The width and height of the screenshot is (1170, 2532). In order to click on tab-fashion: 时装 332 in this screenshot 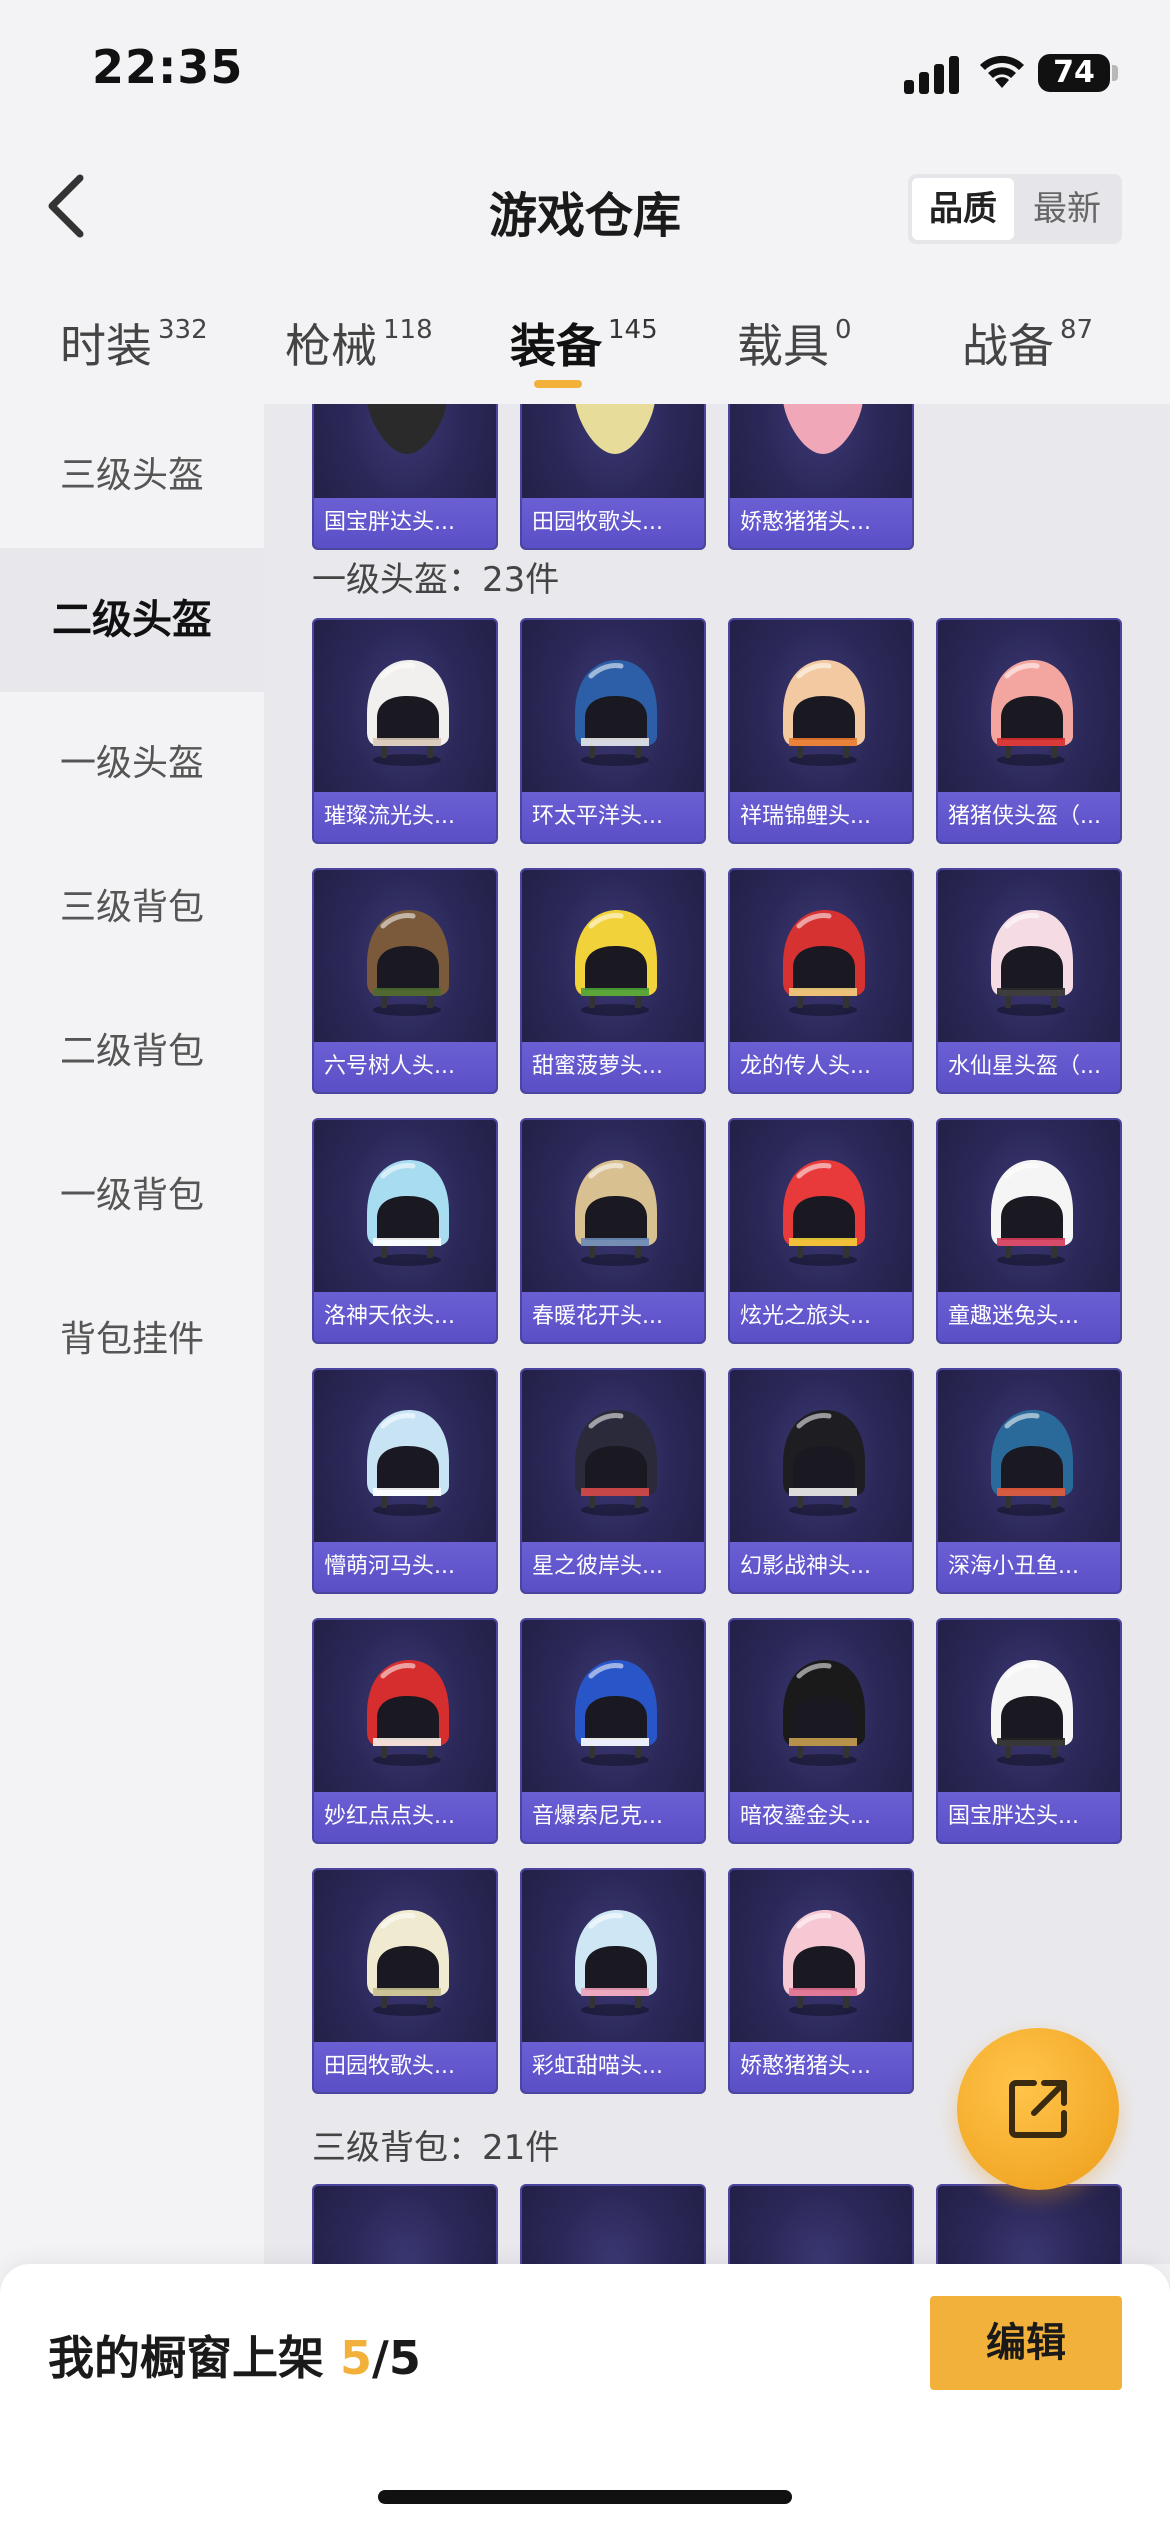, I will do `click(134, 343)`.